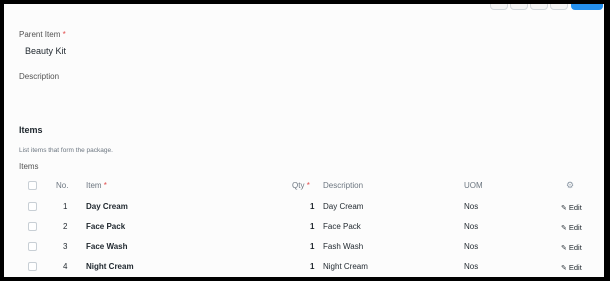 Image resolution: width=610 pixels, height=281 pixels. Describe the element at coordinates (107, 206) in the screenshot. I see `row-item: Day Cream` at that location.